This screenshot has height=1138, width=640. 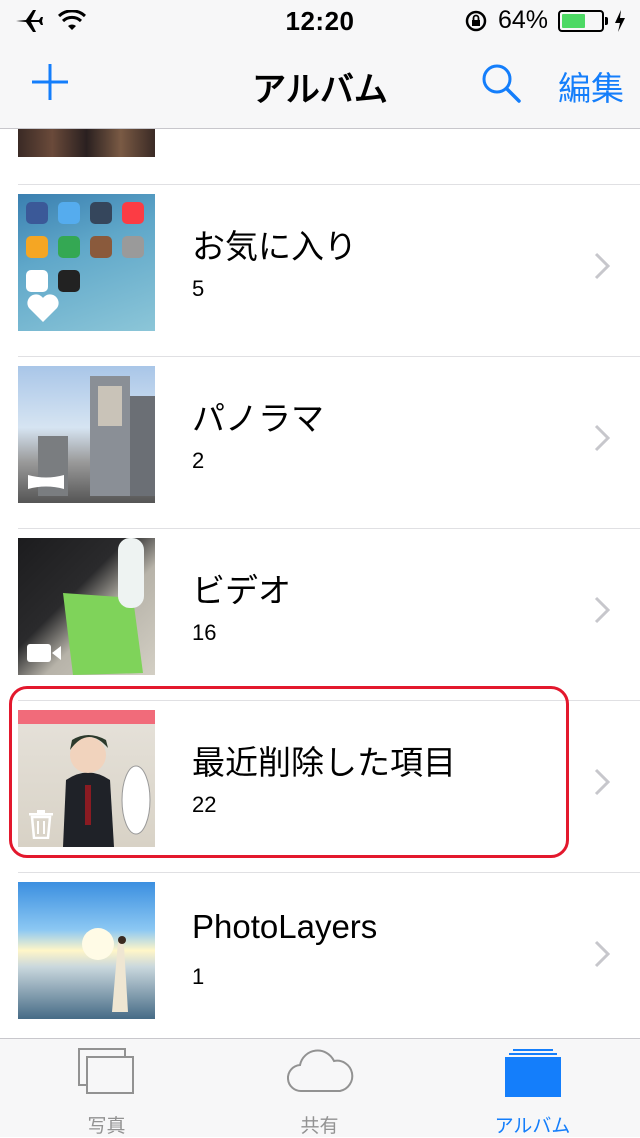 I want to click on battery-fill, so click(x=573, y=20).